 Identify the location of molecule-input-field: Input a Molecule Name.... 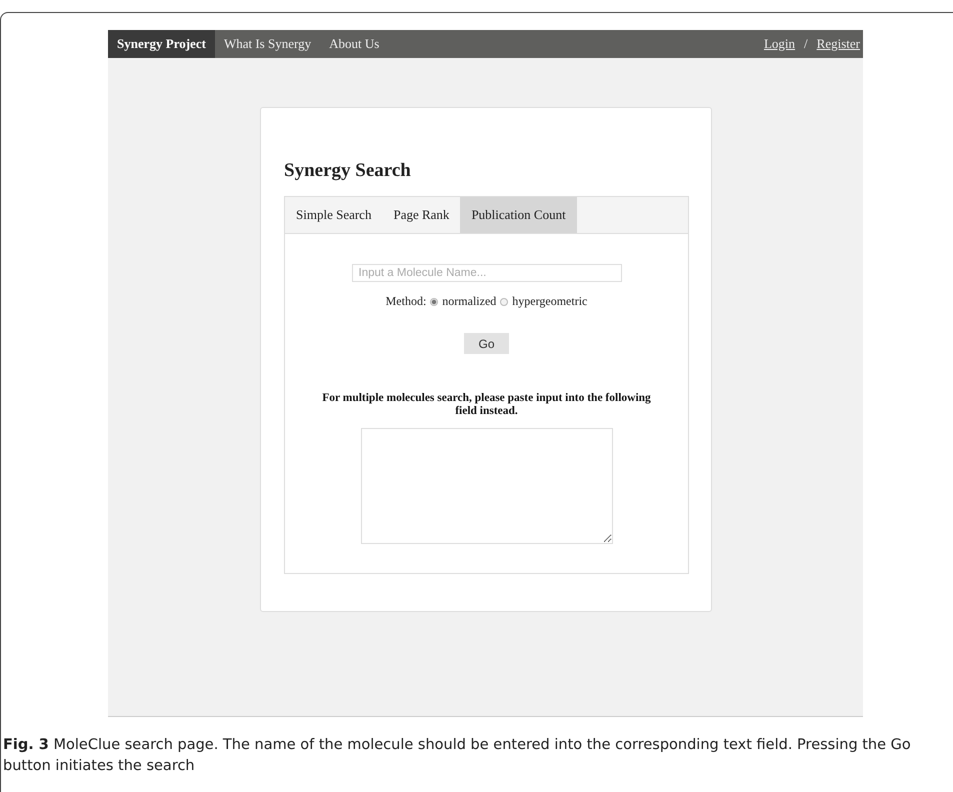
(487, 273).